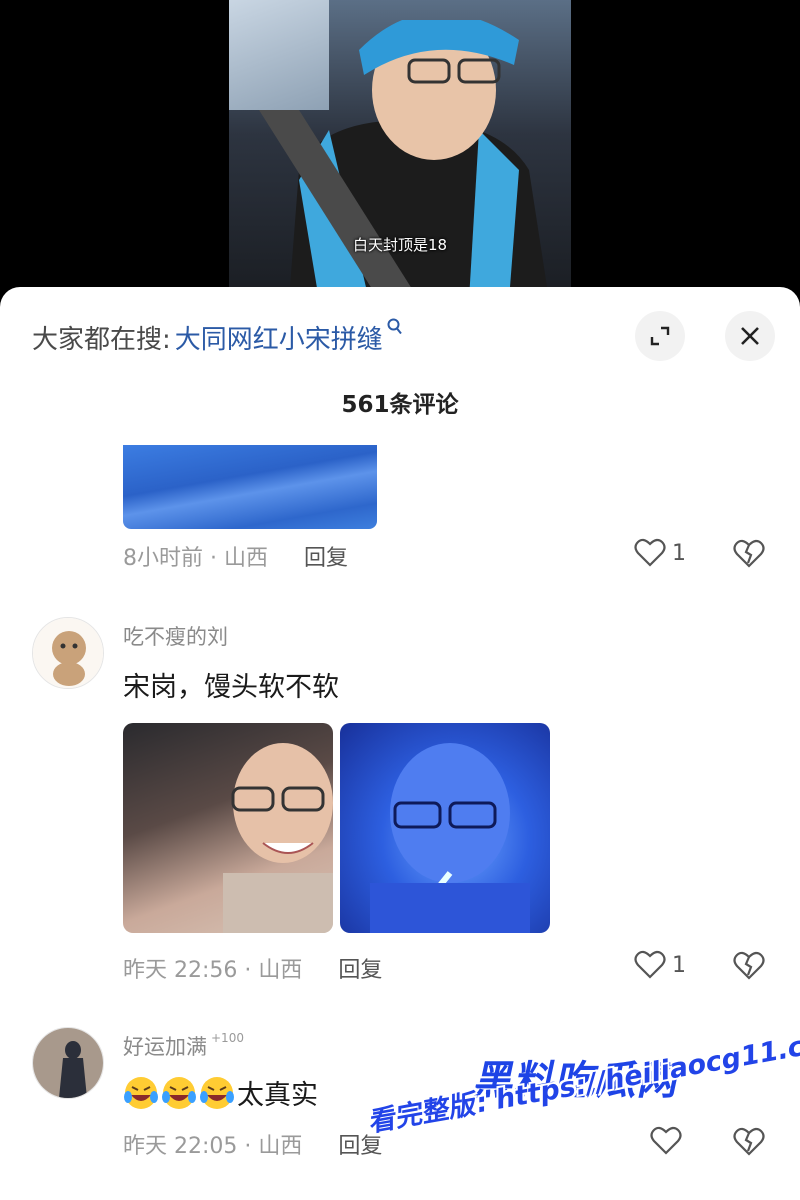 This screenshot has width=800, height=1200. Describe the element at coordinates (213, 970) in the screenshot. I see `comment-time-location: 昨天 22:56 · 山西` at that location.